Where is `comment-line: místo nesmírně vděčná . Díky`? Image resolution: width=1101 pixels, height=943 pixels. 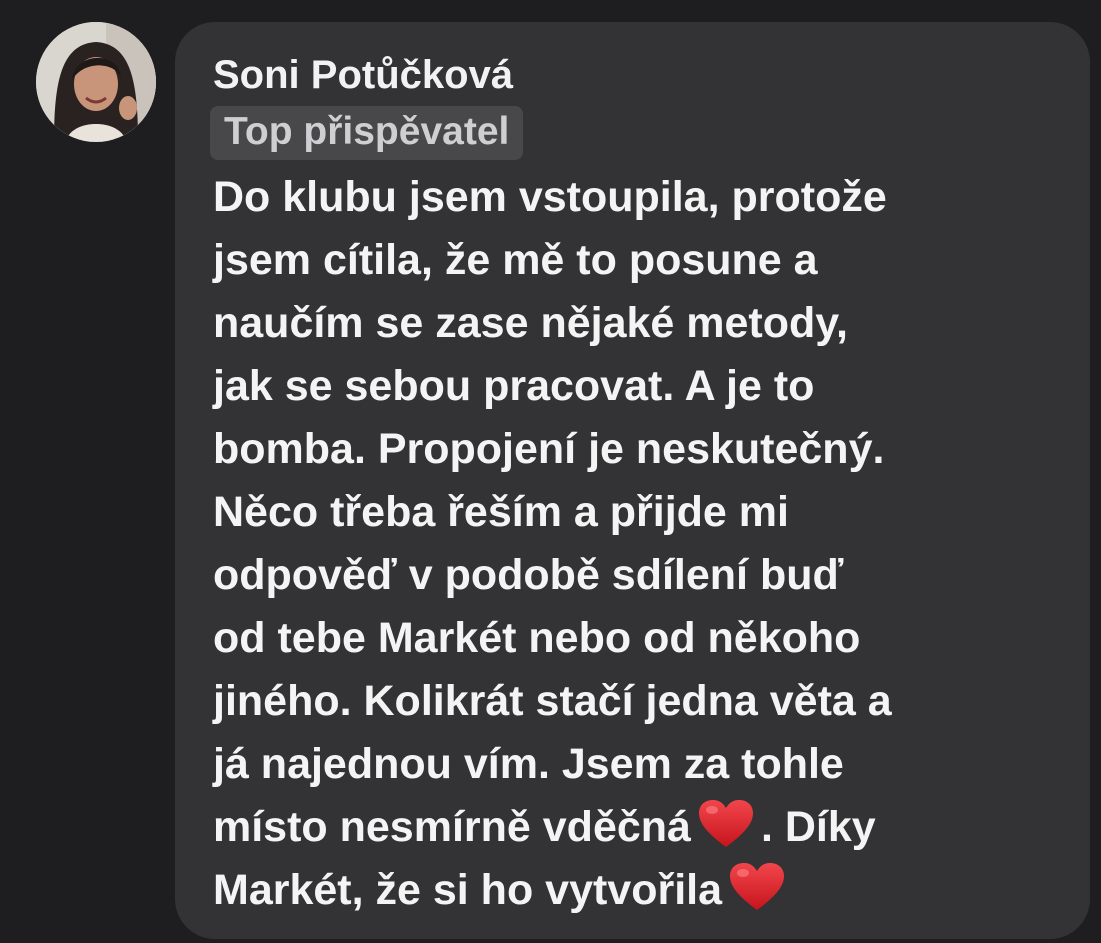 comment-line: místo nesmírně vděčná . Díky is located at coordinates (641, 827).